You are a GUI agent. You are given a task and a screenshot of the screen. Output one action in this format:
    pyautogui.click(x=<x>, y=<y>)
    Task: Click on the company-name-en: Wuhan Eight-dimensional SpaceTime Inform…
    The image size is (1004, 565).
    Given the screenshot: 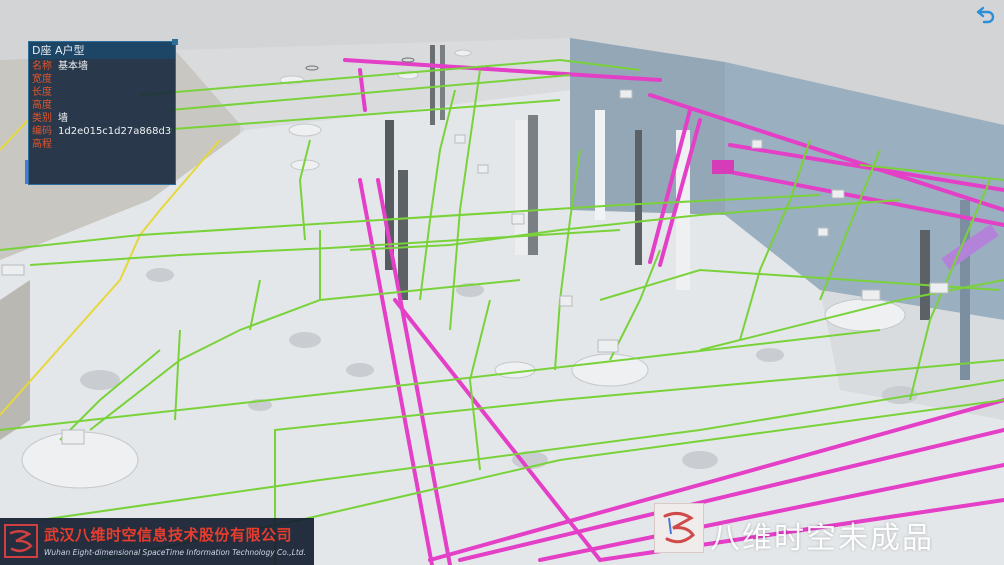 What is the action you would take?
    pyautogui.click(x=175, y=552)
    